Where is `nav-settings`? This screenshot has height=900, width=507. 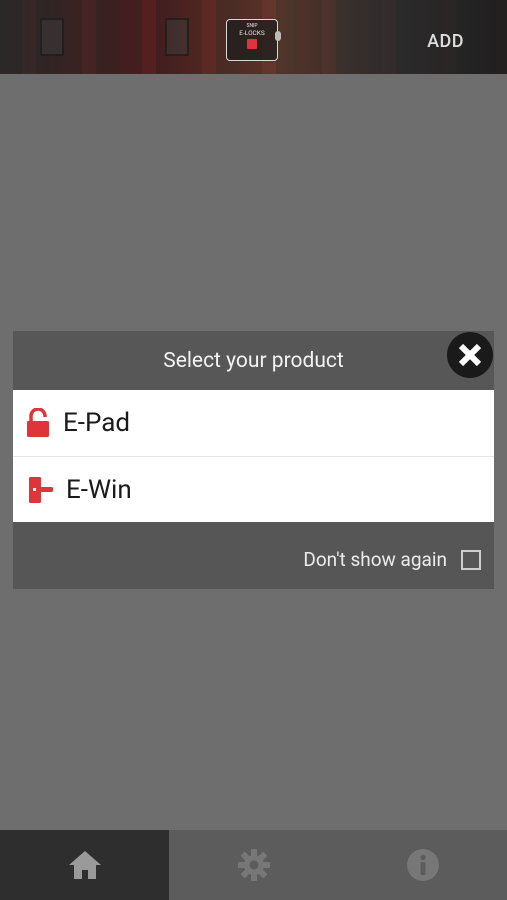
nav-settings is located at coordinates (253, 865).